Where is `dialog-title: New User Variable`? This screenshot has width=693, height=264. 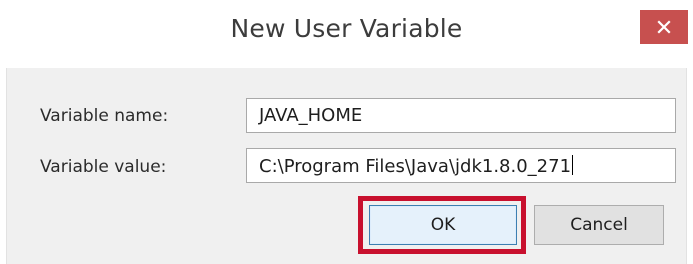
dialog-title: New User Variable is located at coordinates (346, 28).